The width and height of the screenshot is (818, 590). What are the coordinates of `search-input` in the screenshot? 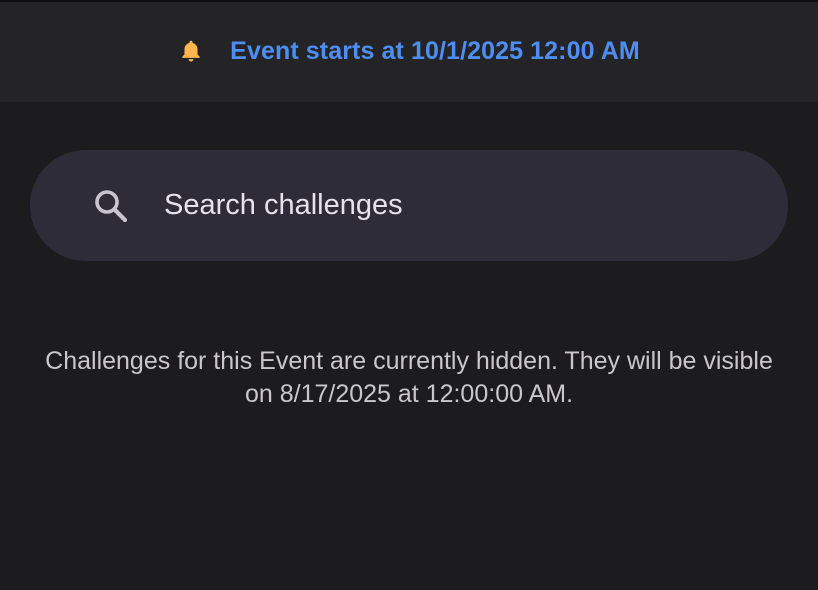 It's located at (464, 205).